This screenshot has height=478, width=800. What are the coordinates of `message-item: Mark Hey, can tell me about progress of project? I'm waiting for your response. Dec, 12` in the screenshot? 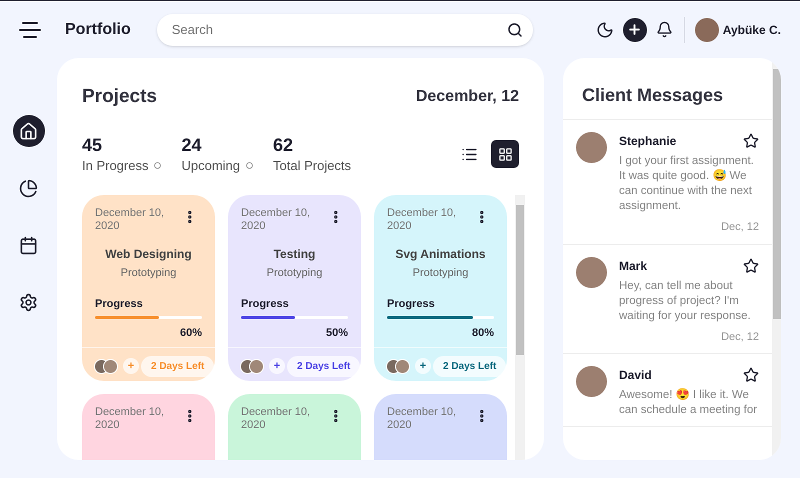 It's located at (667, 299).